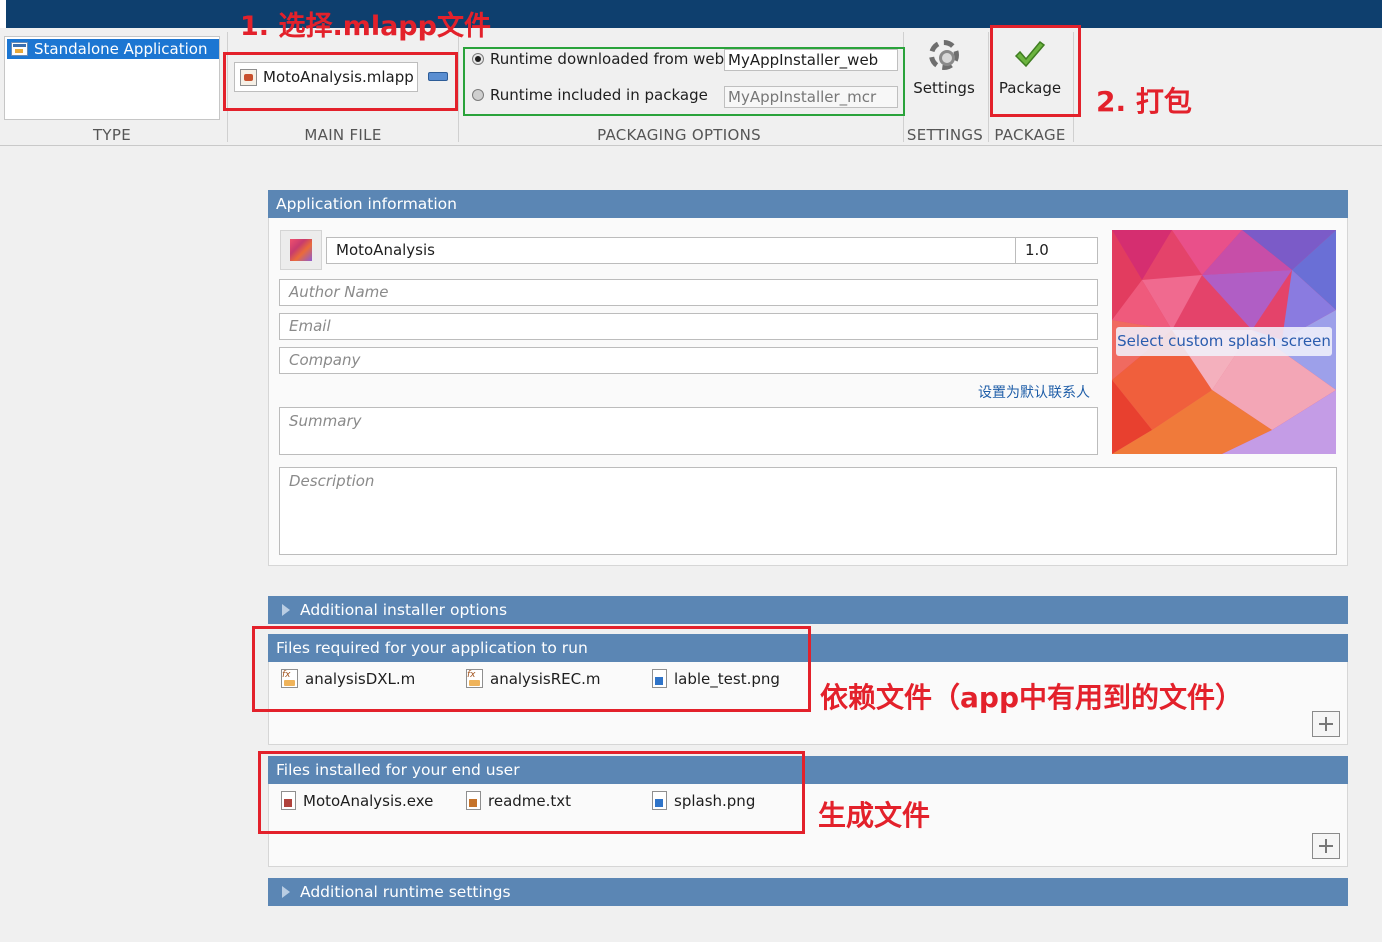  What do you see at coordinates (19, 49) in the screenshot?
I see `application-icon` at bounding box center [19, 49].